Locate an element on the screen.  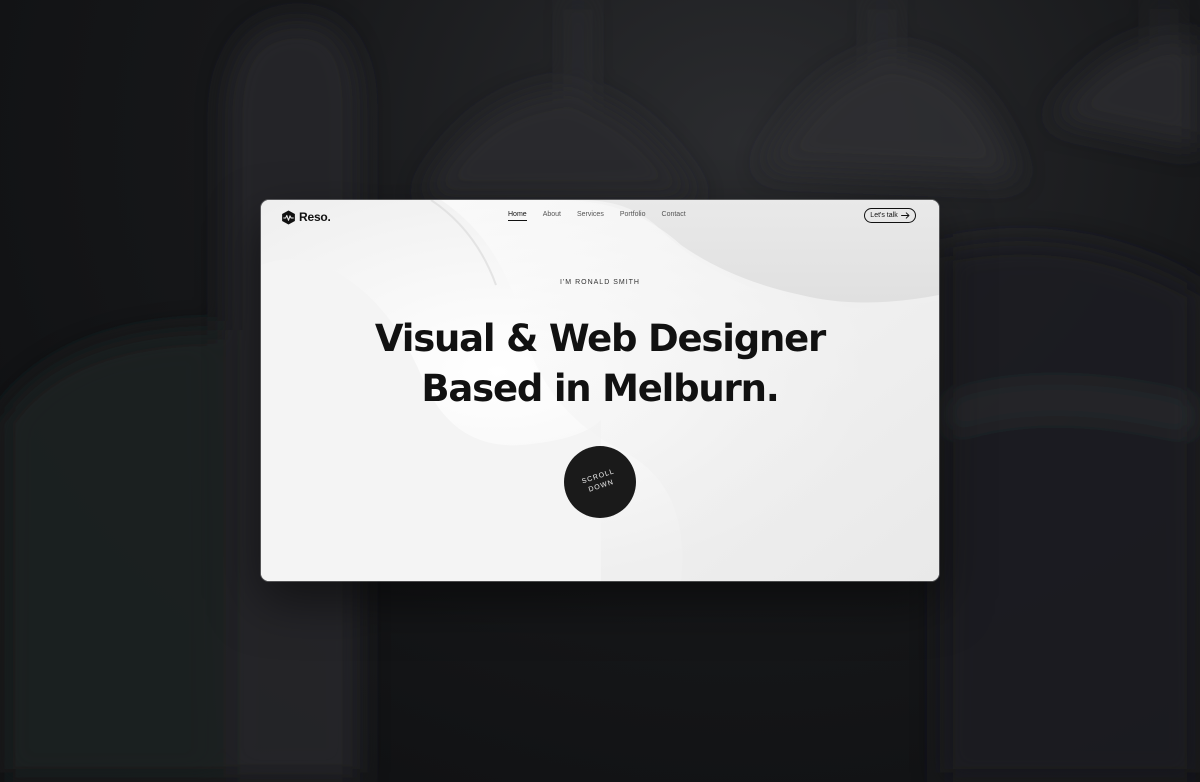
arrow-right-icon is located at coordinates (905, 215).